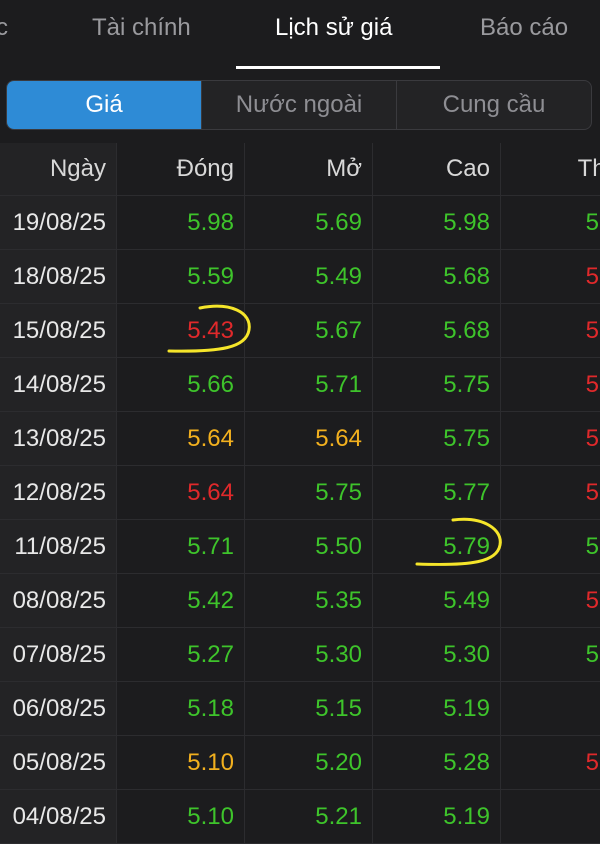 The image size is (600, 844). What do you see at coordinates (181, 330) in the screenshot?
I see `cell-close: 5.43` at bounding box center [181, 330].